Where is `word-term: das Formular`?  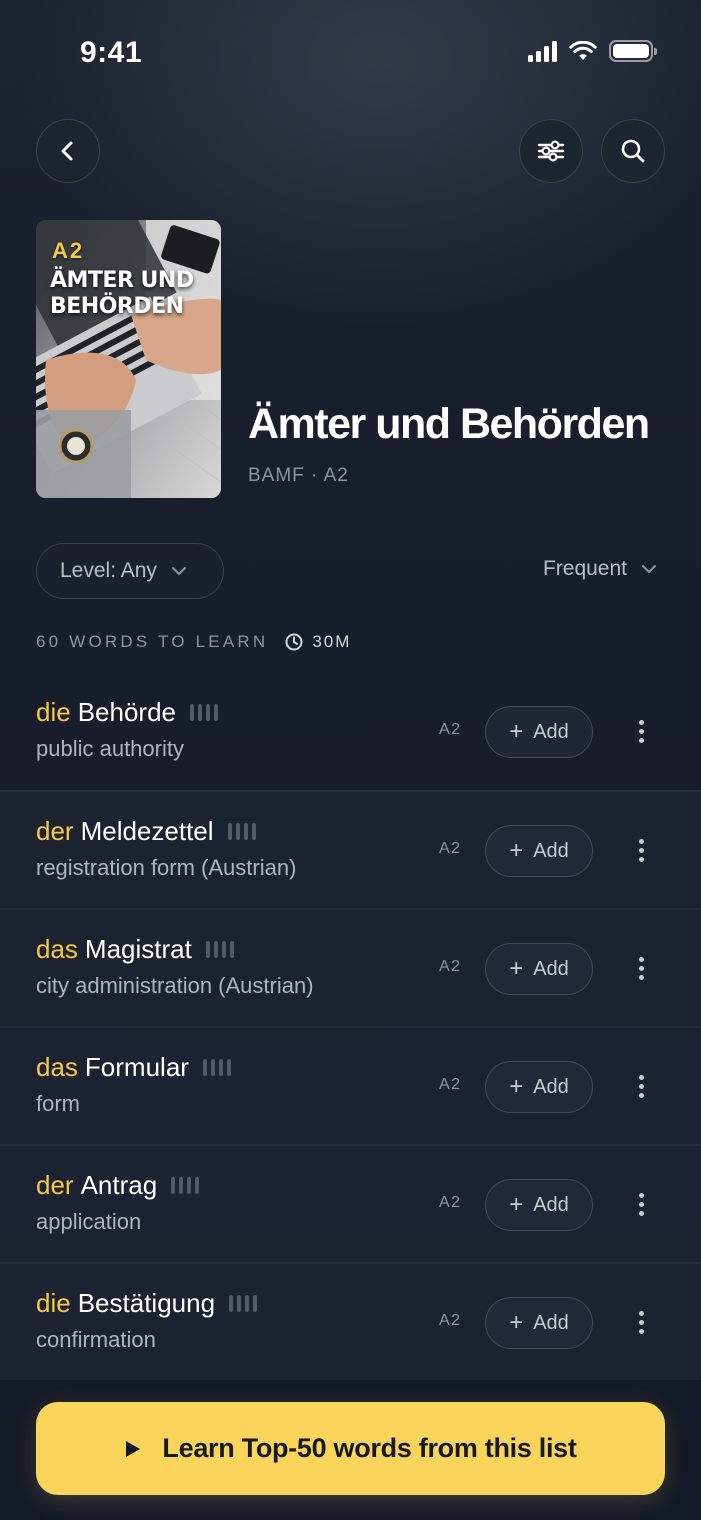 word-term: das Formular is located at coordinates (133, 1067).